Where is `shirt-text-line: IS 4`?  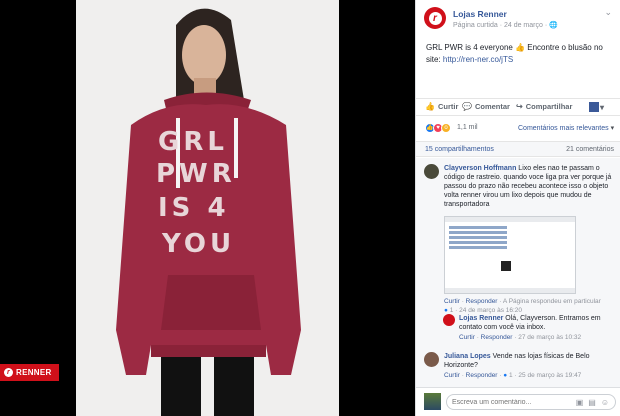
shirt-text-line: IS 4 is located at coordinates (194, 208).